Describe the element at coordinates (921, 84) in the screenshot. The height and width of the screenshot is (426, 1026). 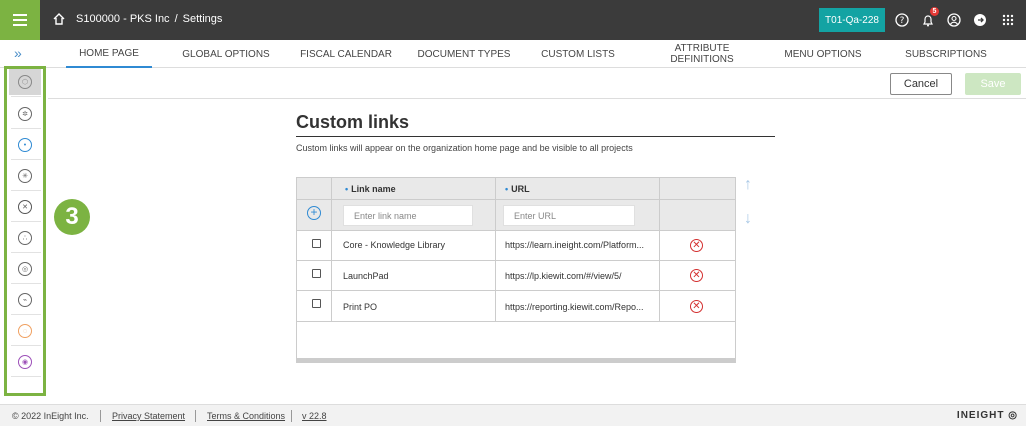
I see `cancel-button: Cancel` at that location.